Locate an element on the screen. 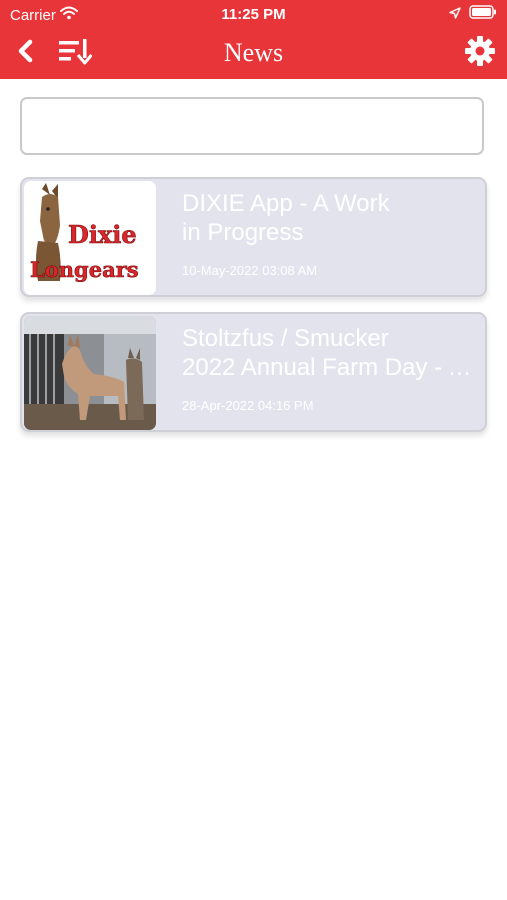 Image resolution: width=507 pixels, height=900 pixels. gear-icon is located at coordinates (480, 53).